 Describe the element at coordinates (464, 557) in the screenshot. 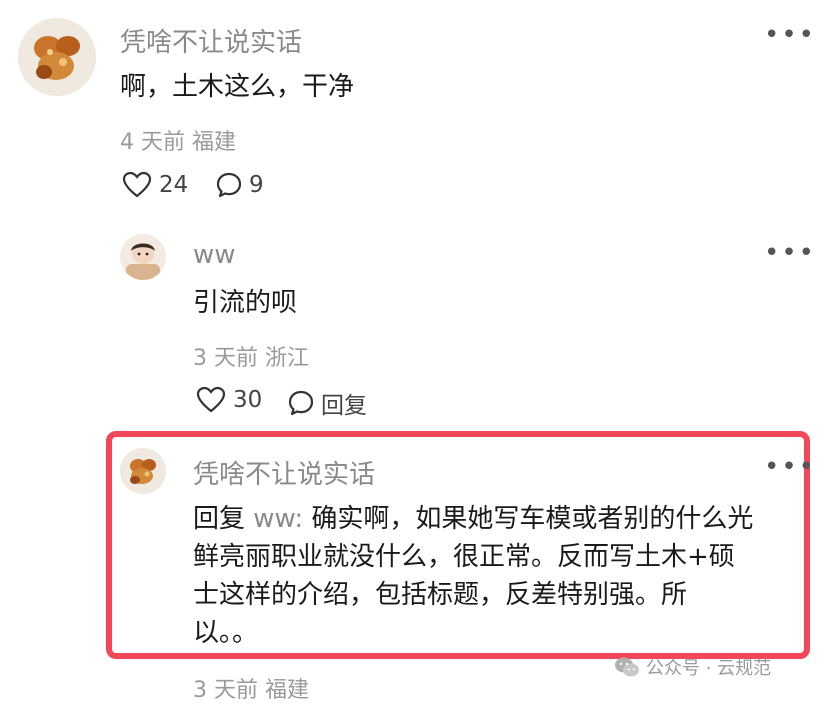

I see `reply-line: 鲜亮丽职业就没什么，很正常。反而写土木+硕` at that location.